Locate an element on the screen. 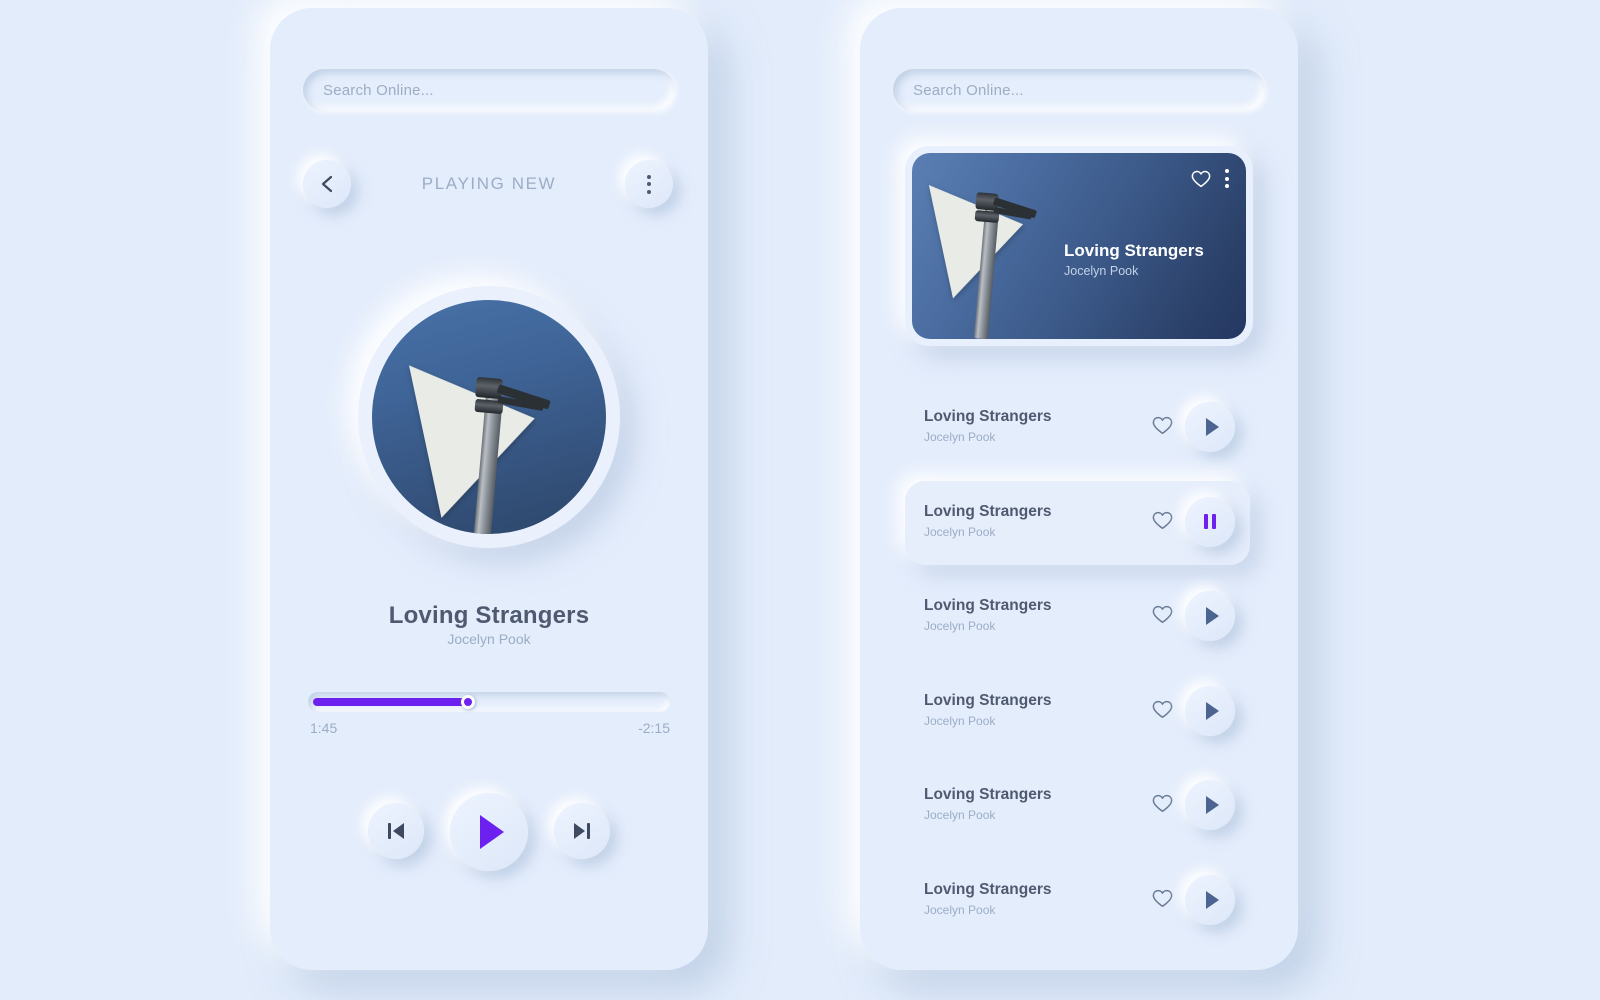 The width and height of the screenshot is (1600, 1000). transport-controls is located at coordinates (489, 832).